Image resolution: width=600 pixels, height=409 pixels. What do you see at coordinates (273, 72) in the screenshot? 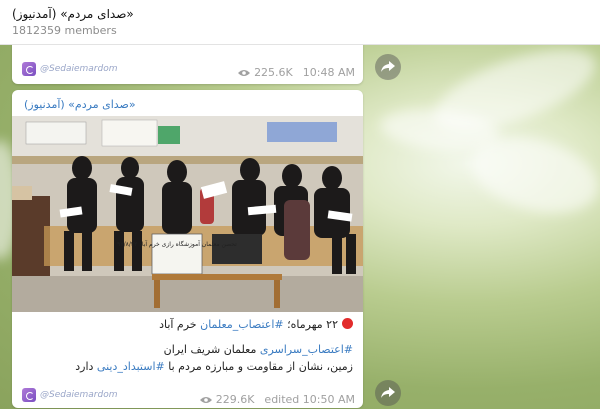
I see `views-count: 225.6K` at bounding box center [273, 72].